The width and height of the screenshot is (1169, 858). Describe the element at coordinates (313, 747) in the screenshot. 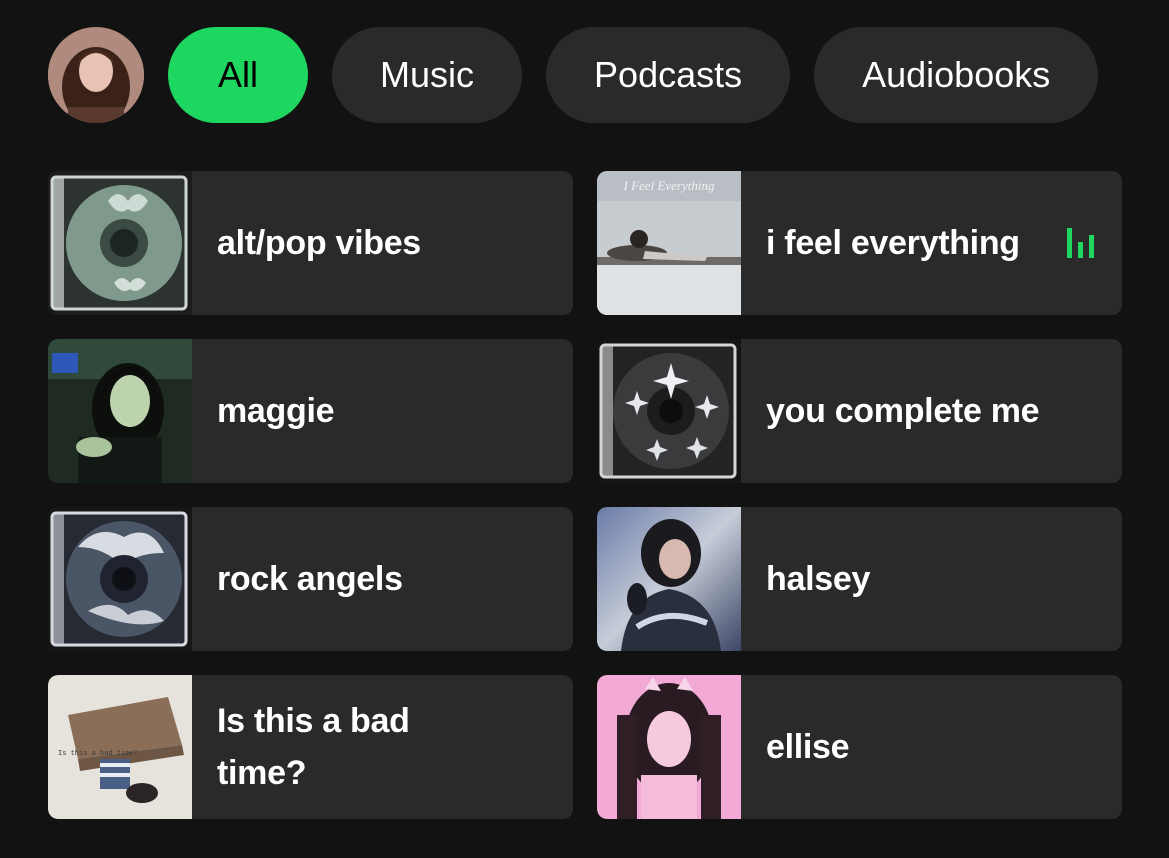

I see `tile-title: Is this a bad time?` at that location.